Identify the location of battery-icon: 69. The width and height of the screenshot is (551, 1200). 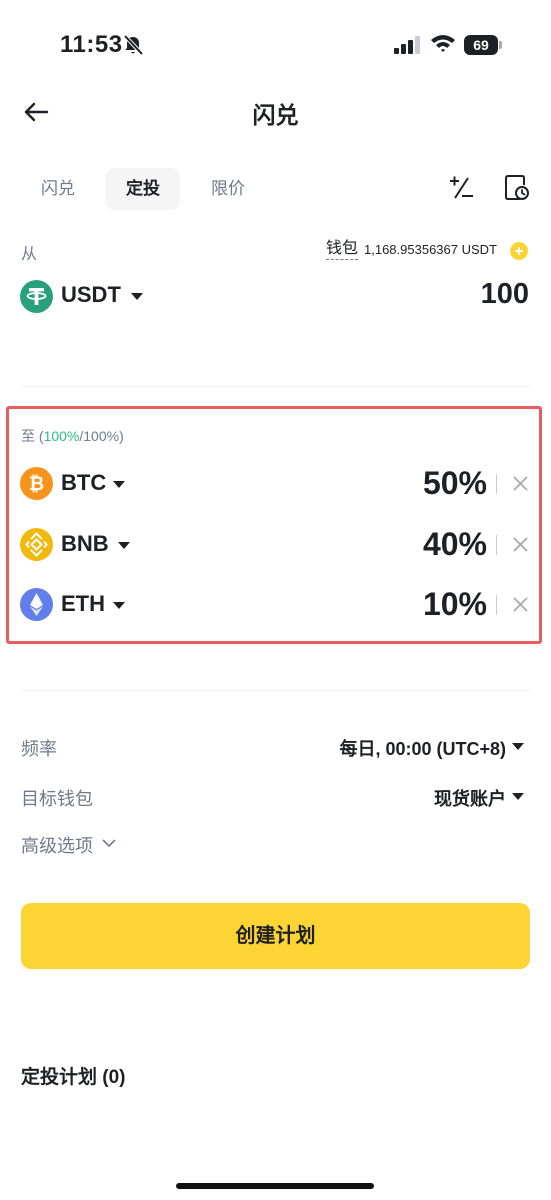
(483, 45).